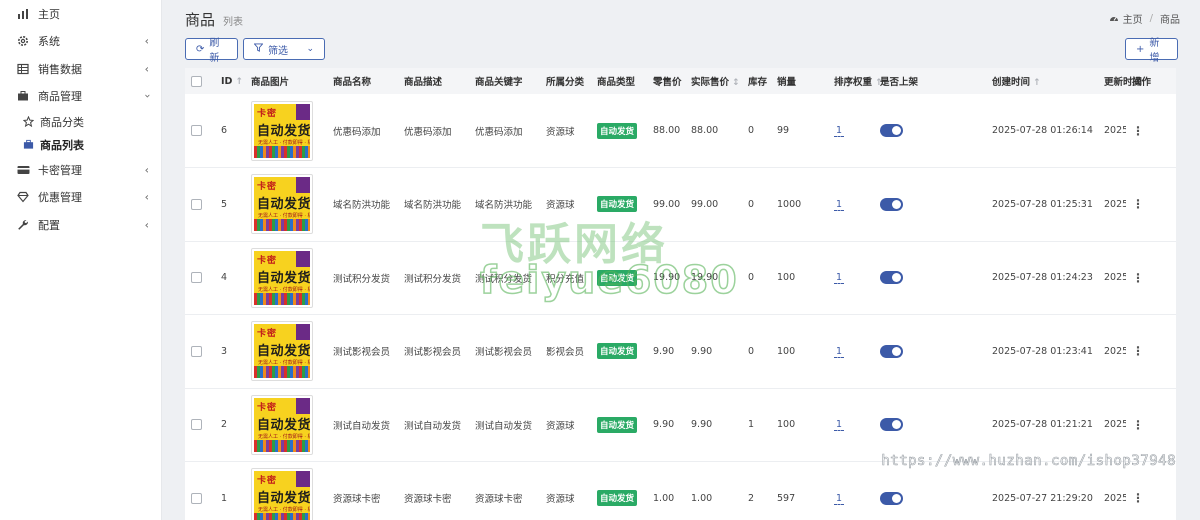  What do you see at coordinates (433, 279) in the screenshot?
I see `cell-description: 测试积分发货` at bounding box center [433, 279].